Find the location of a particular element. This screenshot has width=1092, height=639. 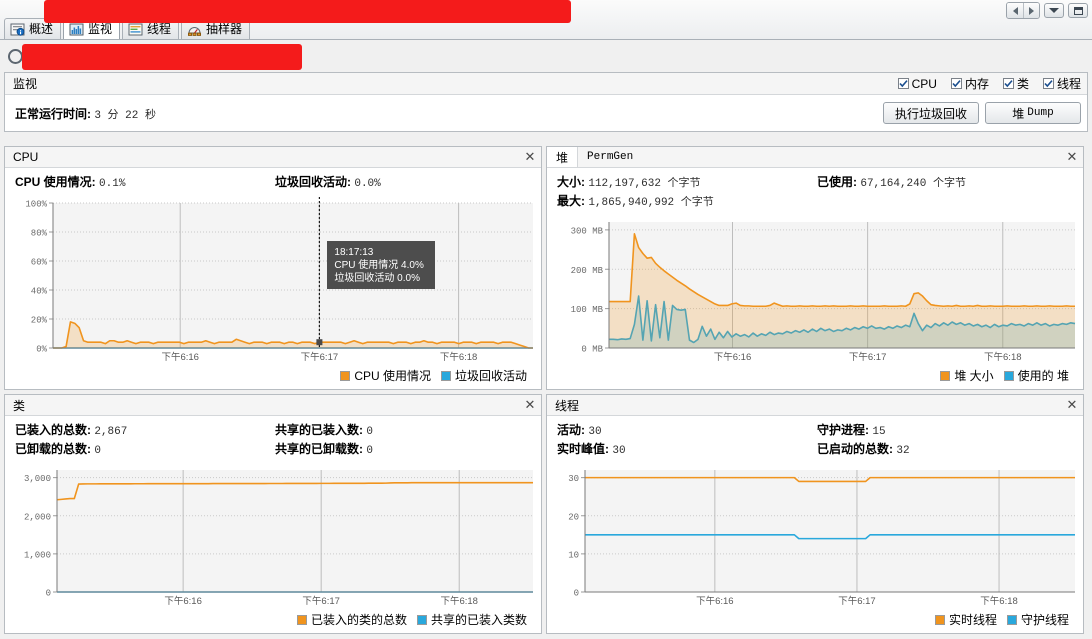

svg-text: 300 MB is located at coordinates (587, 231).